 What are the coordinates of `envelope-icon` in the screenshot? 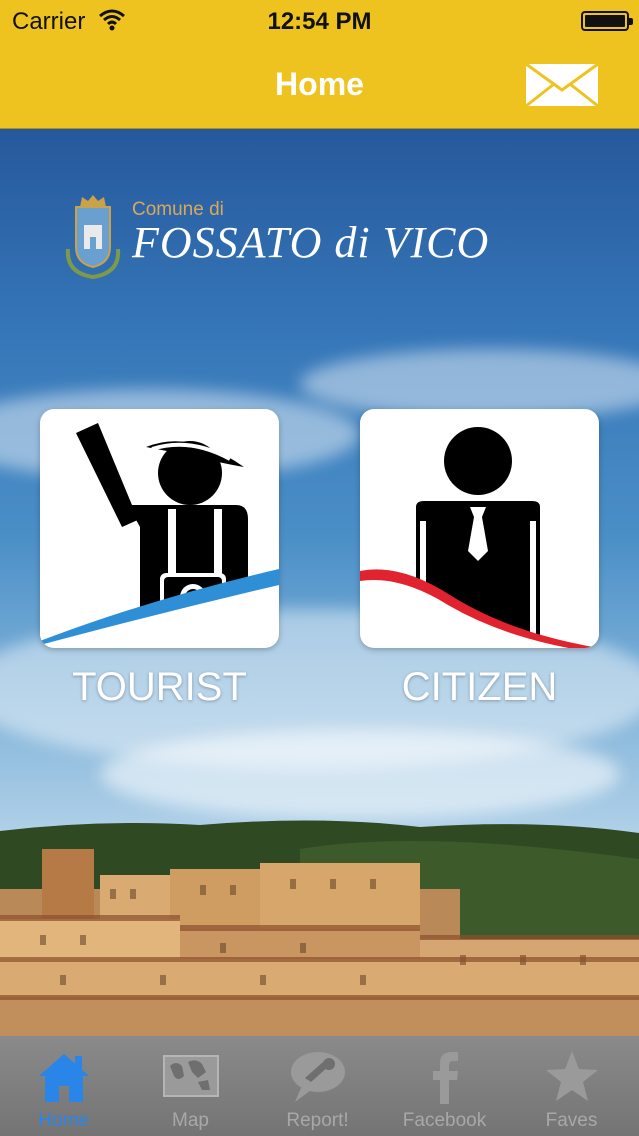 It's located at (562, 85).